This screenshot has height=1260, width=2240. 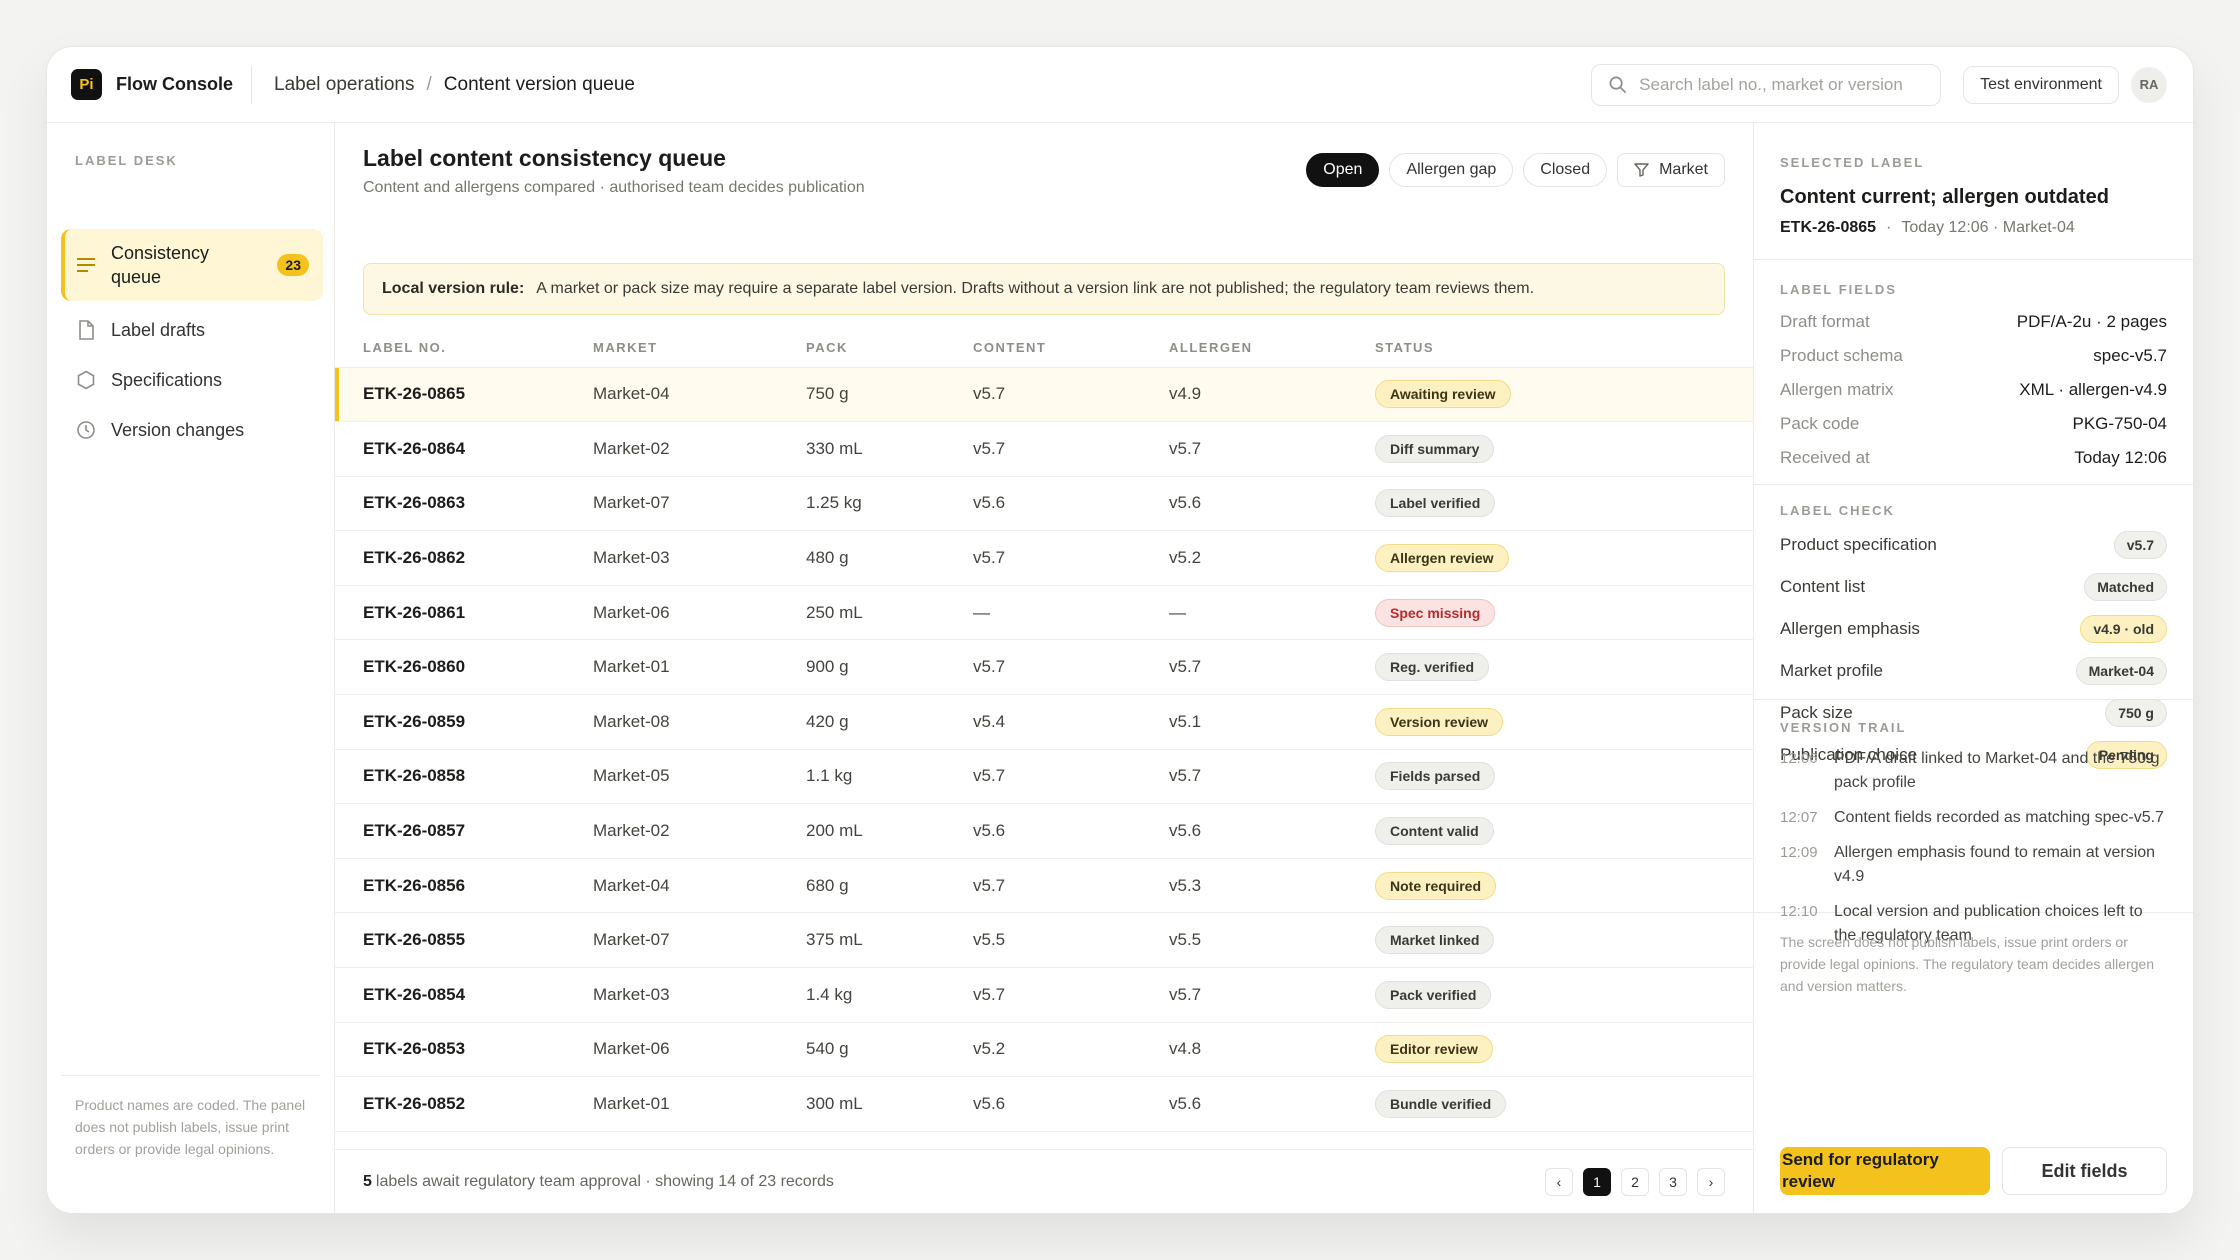 I want to click on market-filter-button: Market, so click(x=1671, y=170).